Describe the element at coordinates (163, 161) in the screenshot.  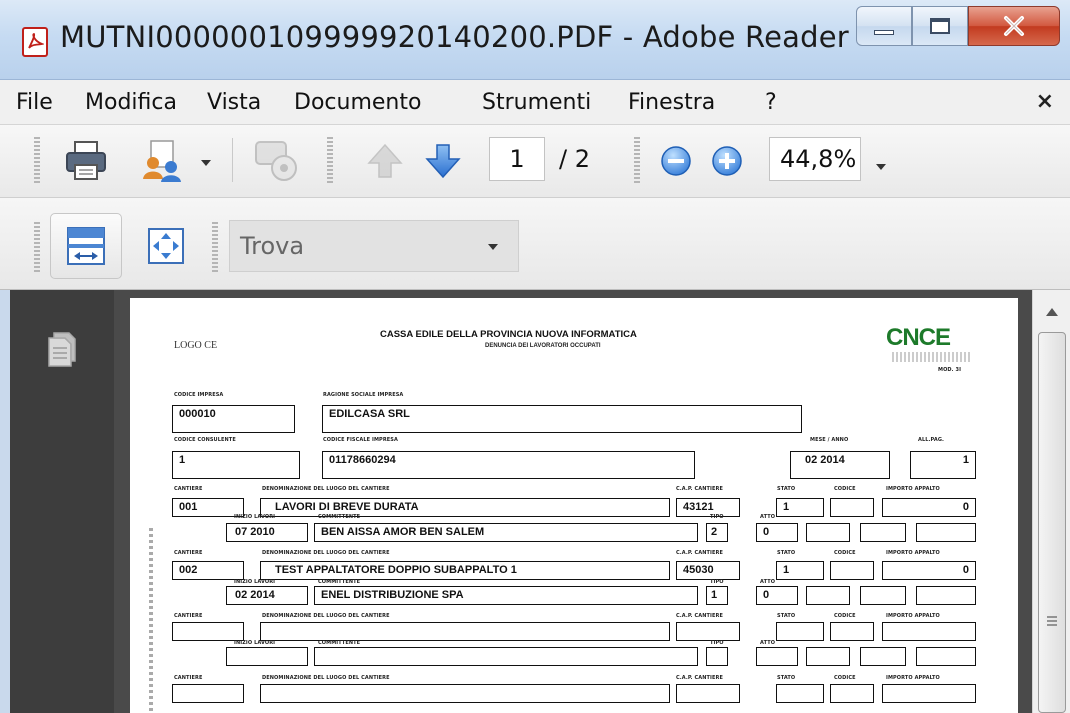
I see `share-button` at that location.